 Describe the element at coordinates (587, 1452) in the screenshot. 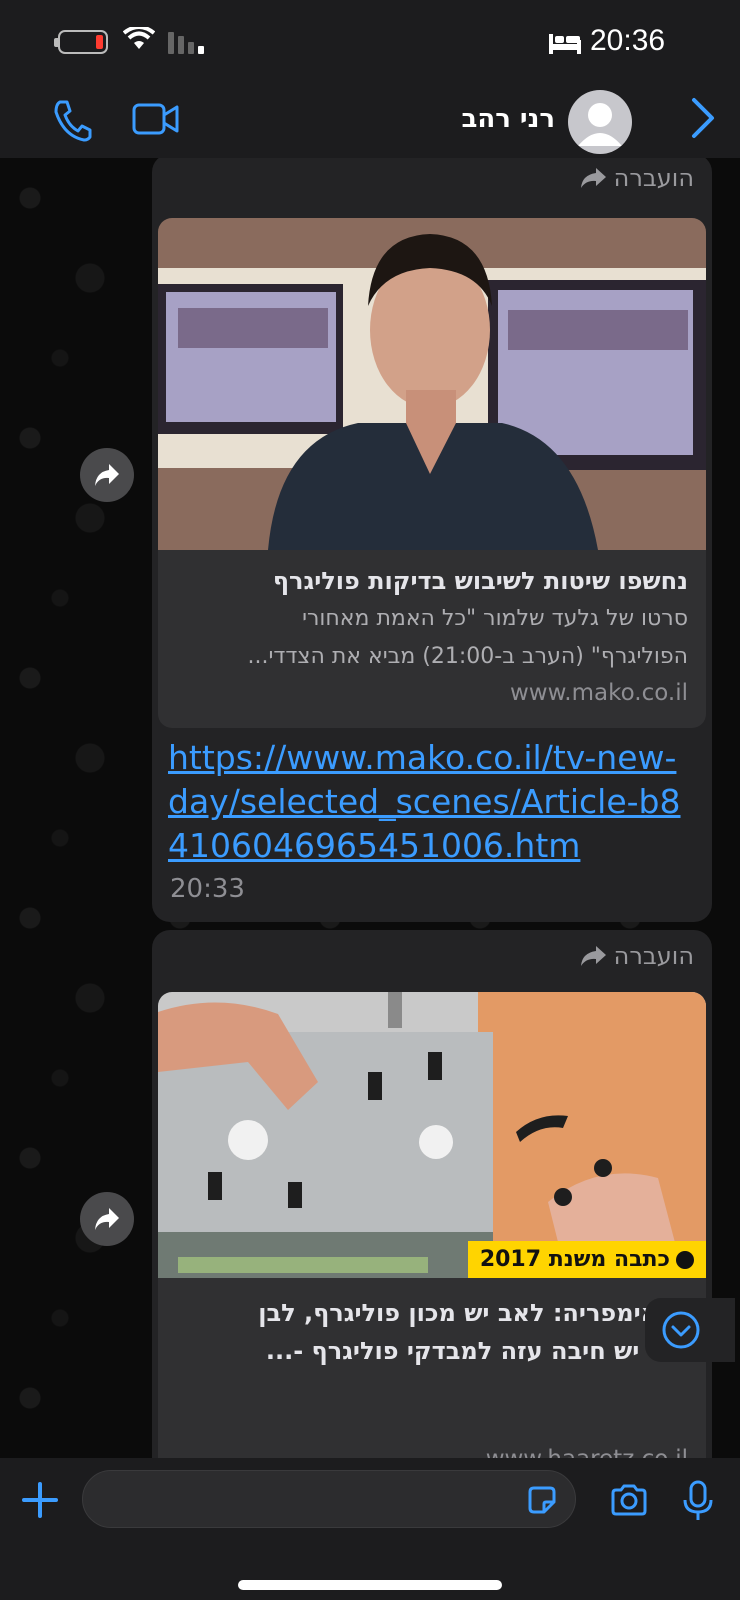

I see `preview-domain: www.haaretz.co.il` at that location.